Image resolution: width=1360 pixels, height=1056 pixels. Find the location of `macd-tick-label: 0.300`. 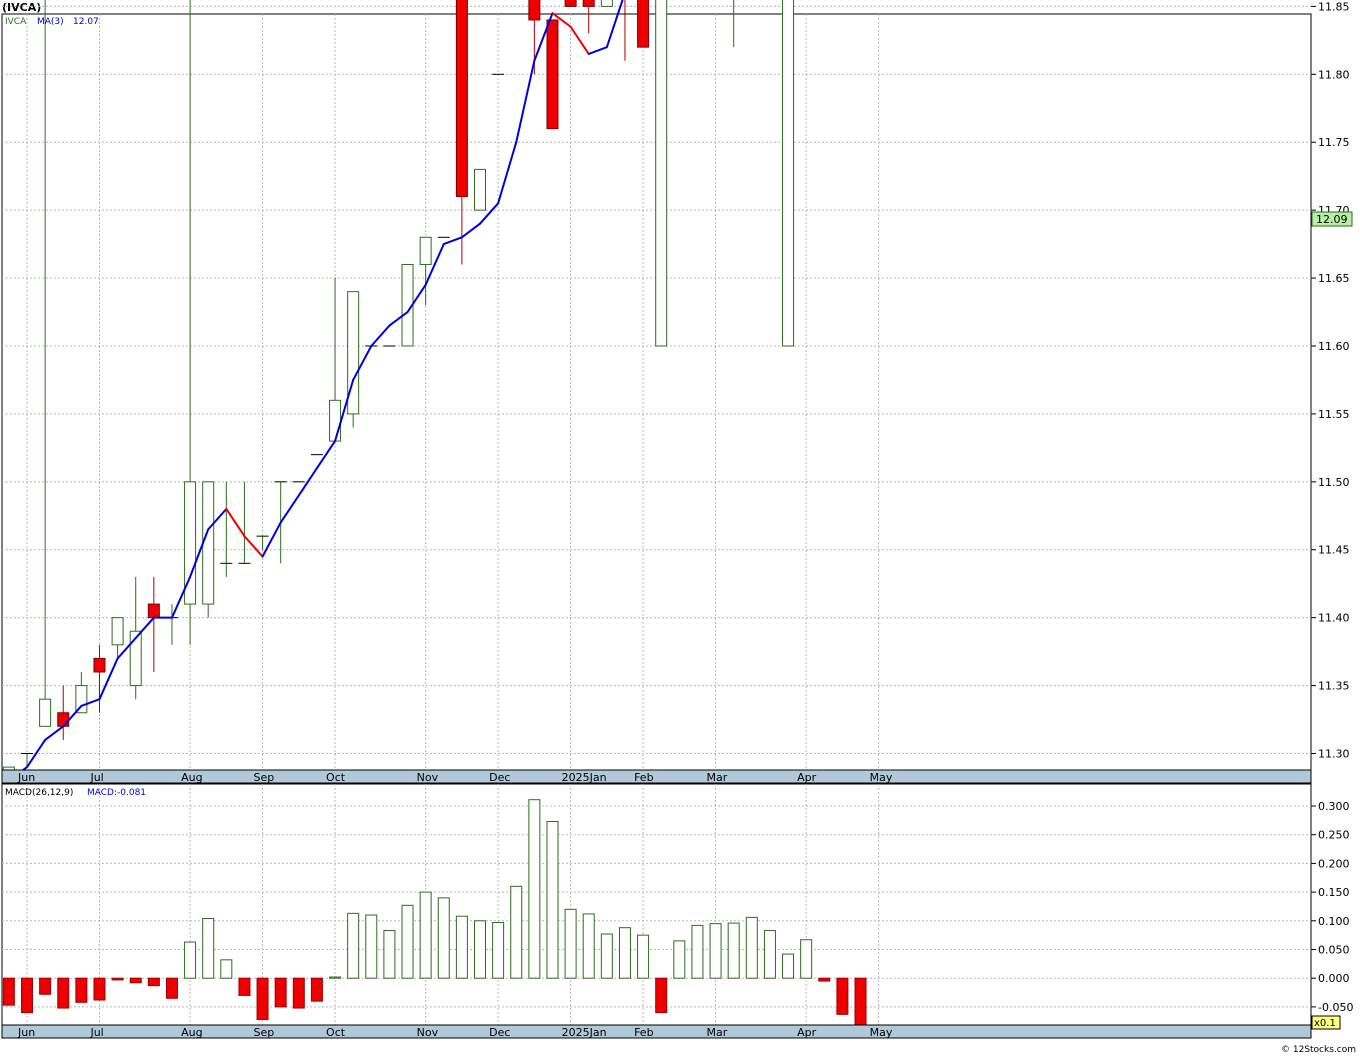

macd-tick-label: 0.300 is located at coordinates (1334, 806).